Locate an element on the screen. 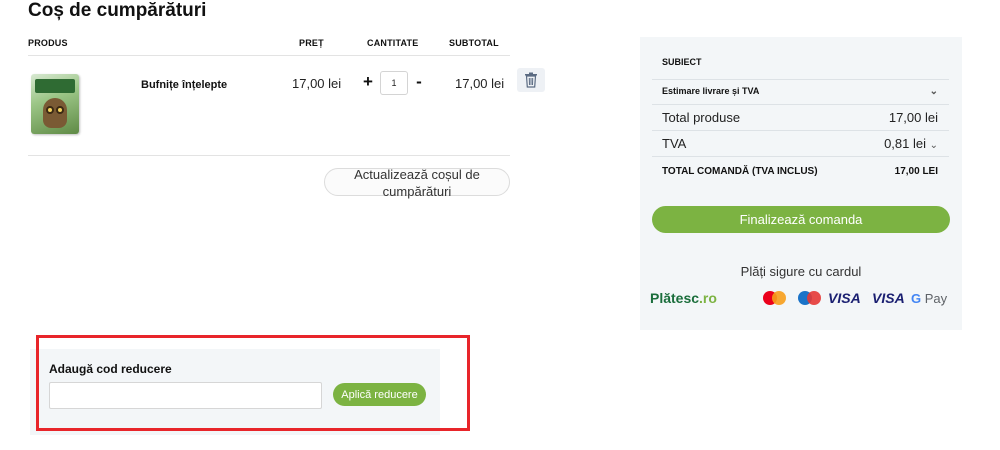 Image resolution: width=1000 pixels, height=450 pixels. order-total-label: TOTAL COMANDĂ (TVA INCLUS) is located at coordinates (740, 171).